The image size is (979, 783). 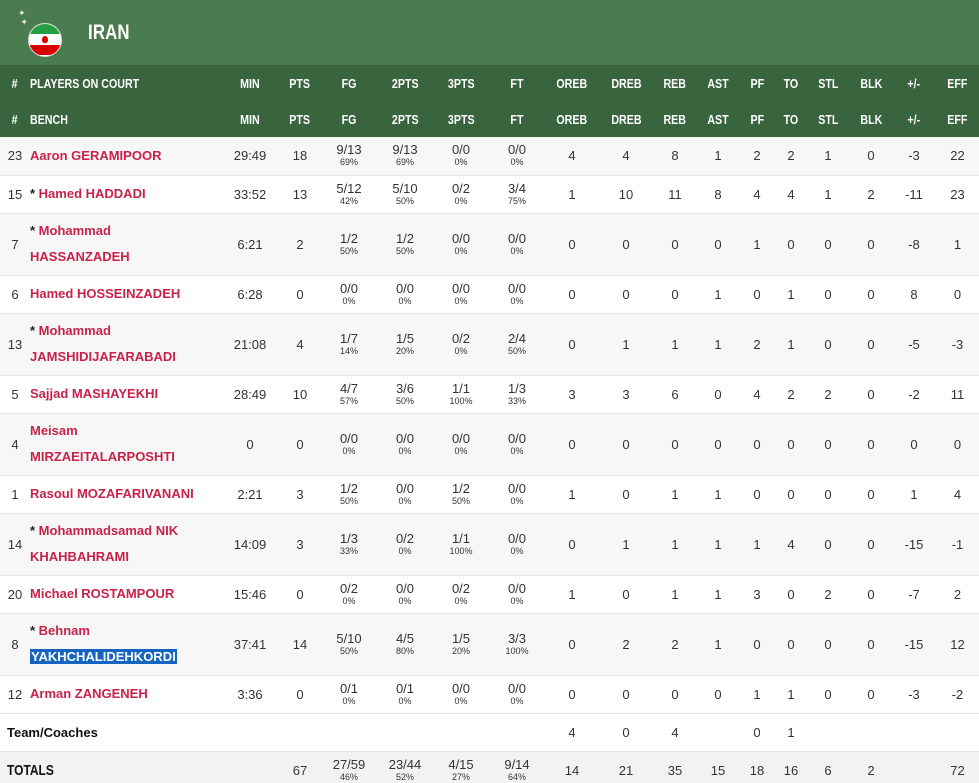 What do you see at coordinates (718, 119) in the screenshot?
I see `bench-col-11: AST` at bounding box center [718, 119].